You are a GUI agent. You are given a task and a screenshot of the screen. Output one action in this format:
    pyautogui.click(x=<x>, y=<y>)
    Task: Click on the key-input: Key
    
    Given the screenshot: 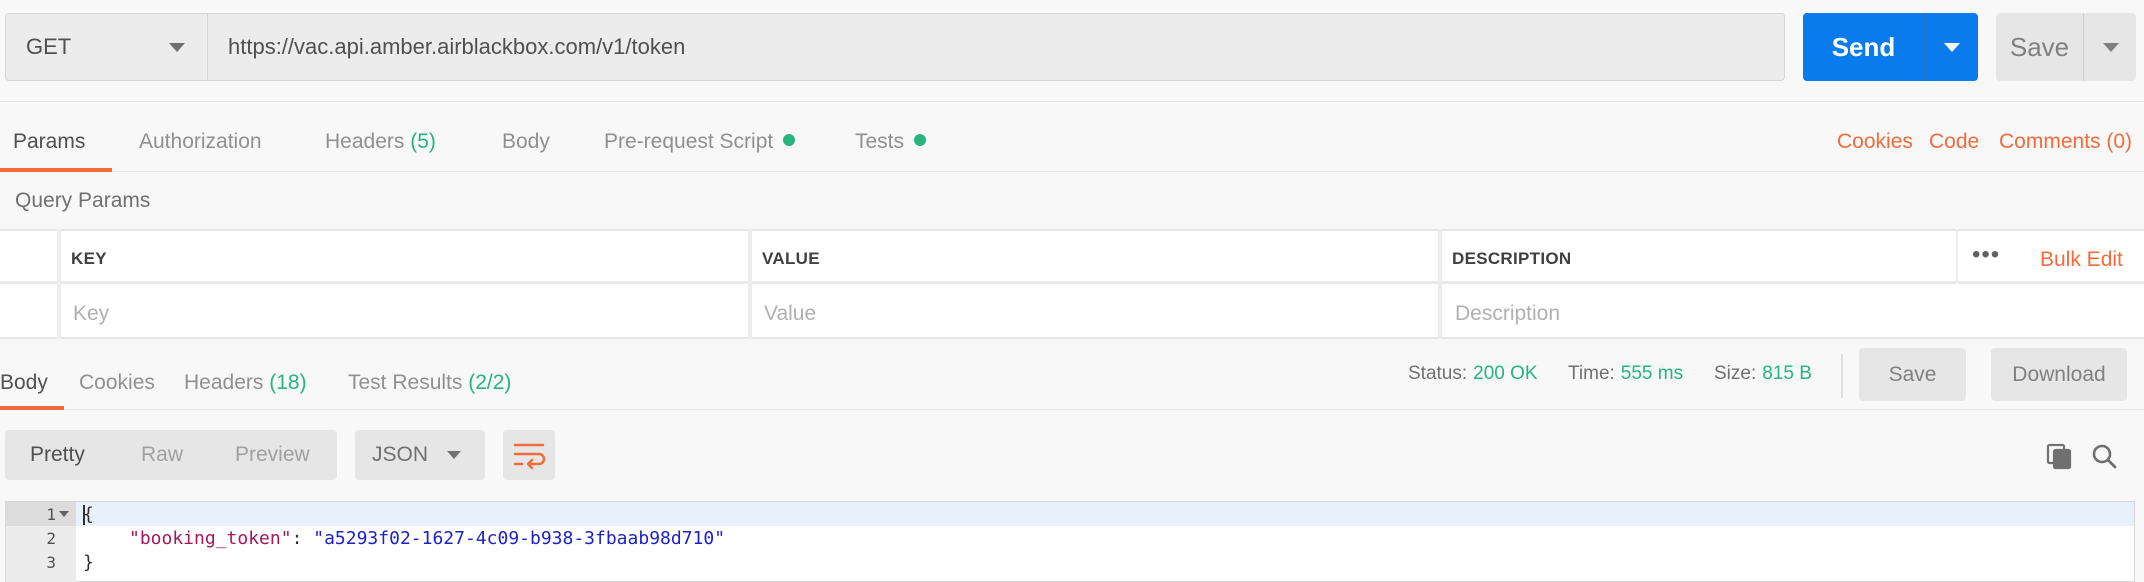 What is the action you would take?
    pyautogui.click(x=91, y=314)
    